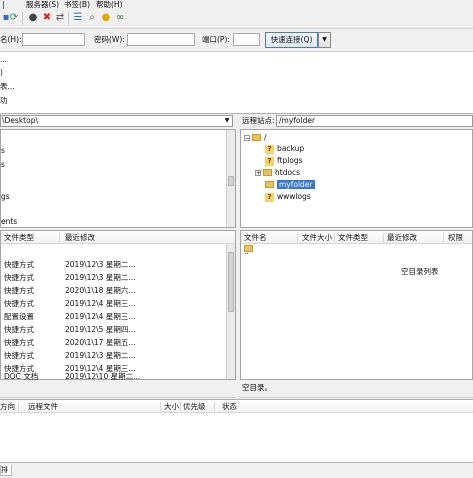 This screenshot has width=473, height=478. What do you see at coordinates (33, 18) in the screenshot?
I see `process-queue-icon: ●` at bounding box center [33, 18].